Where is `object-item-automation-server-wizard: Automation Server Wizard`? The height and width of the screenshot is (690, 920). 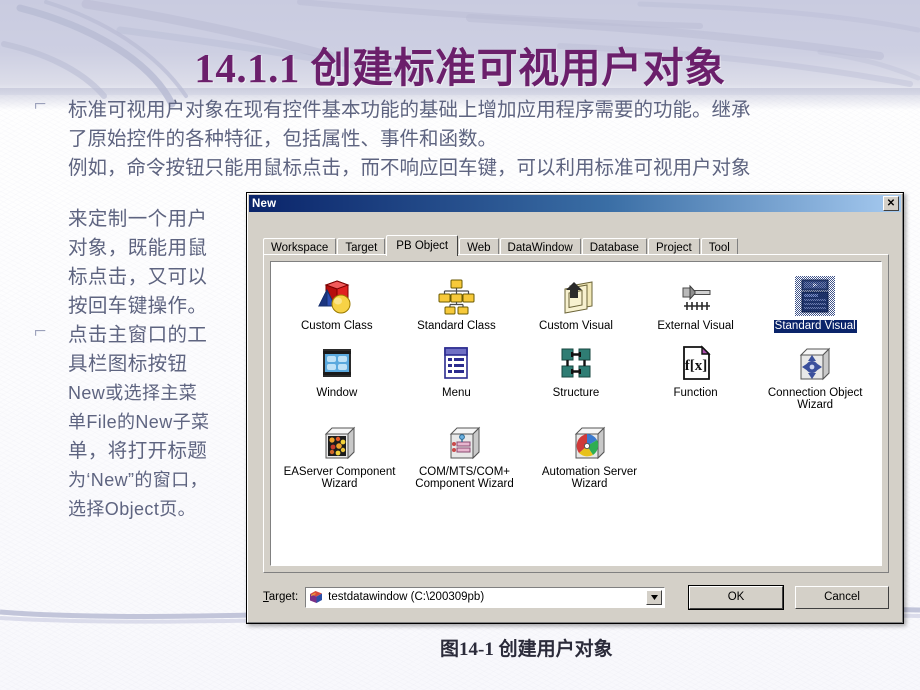 object-item-automation-server-wizard: Automation Server Wizard is located at coordinates (589, 457).